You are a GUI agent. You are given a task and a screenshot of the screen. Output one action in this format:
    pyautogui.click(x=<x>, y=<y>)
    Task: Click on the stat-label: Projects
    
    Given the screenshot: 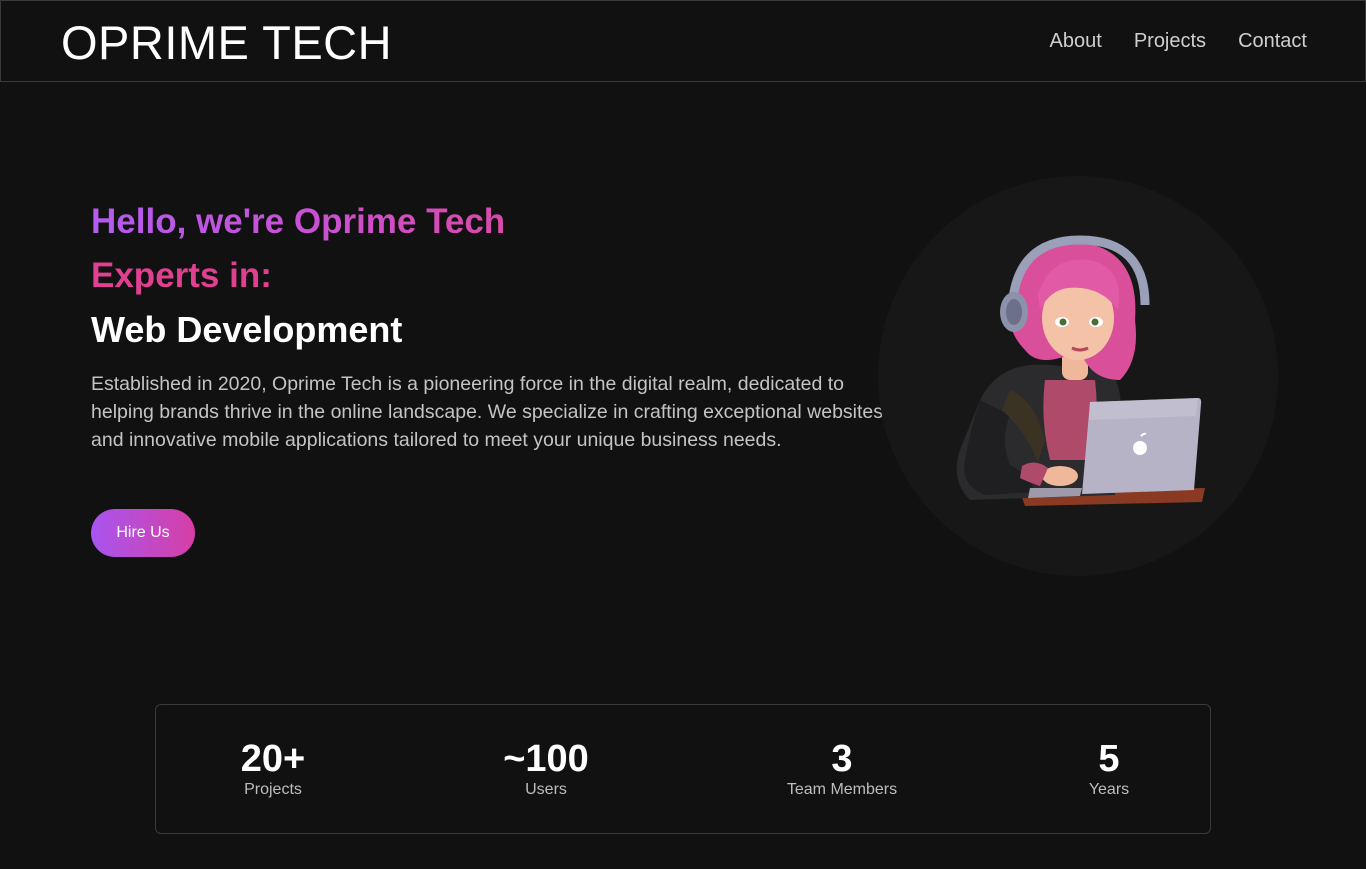 What is the action you would take?
    pyautogui.click(x=273, y=789)
    